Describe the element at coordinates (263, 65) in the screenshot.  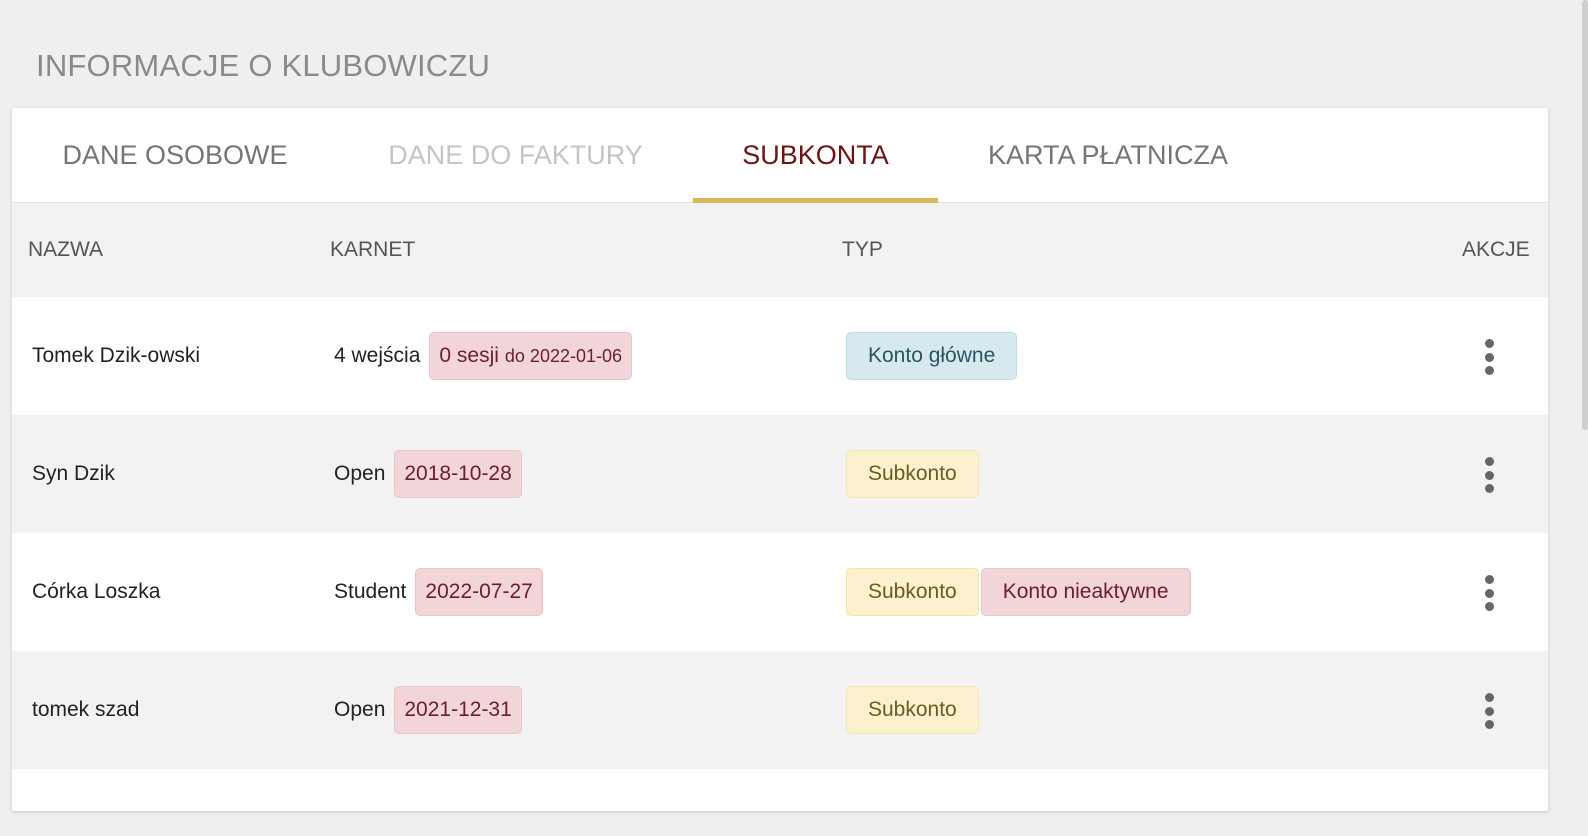
I see `section-title: INFORMACJE O KLUBOWICZU` at that location.